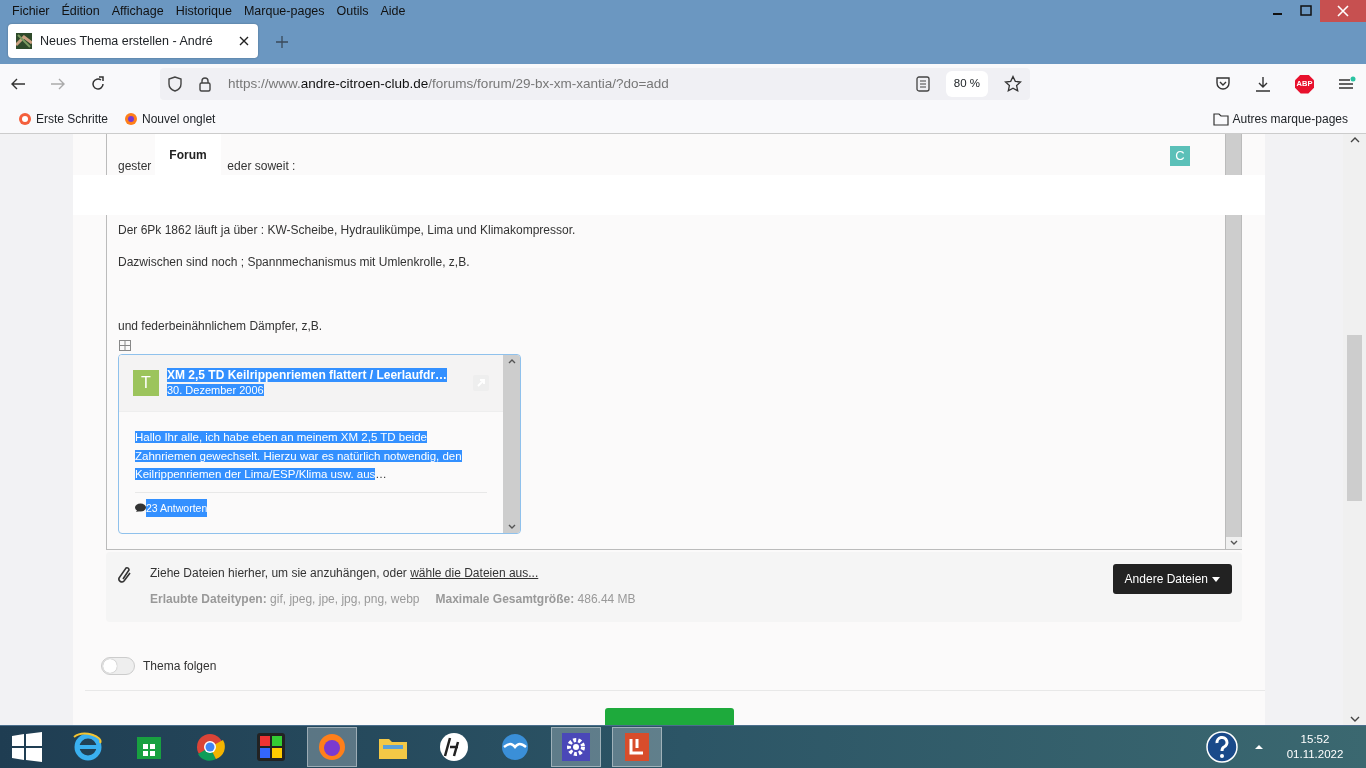  I want to click on paperclip-icon, so click(125, 575).